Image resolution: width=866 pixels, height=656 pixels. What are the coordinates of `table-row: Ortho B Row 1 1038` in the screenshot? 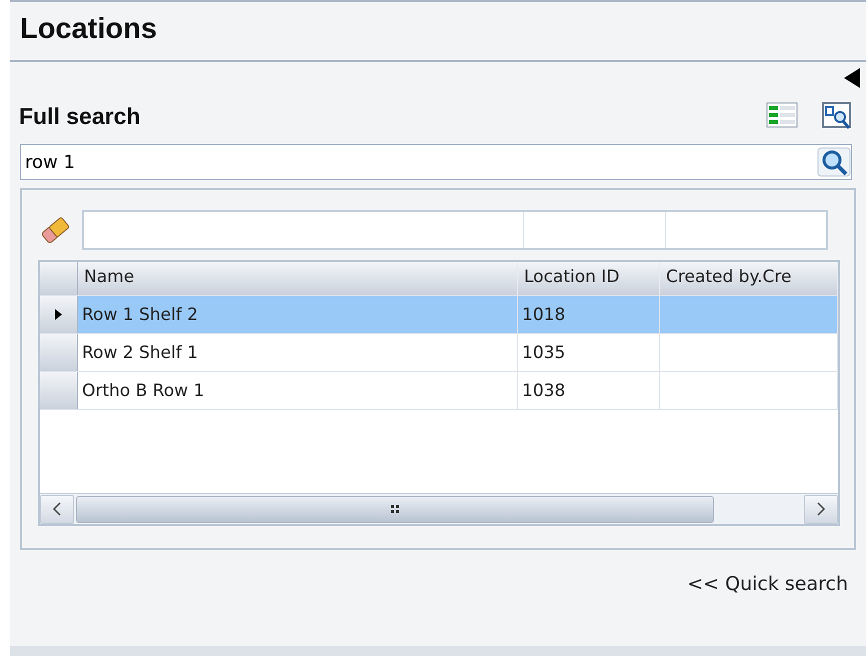 It's located at (439, 391).